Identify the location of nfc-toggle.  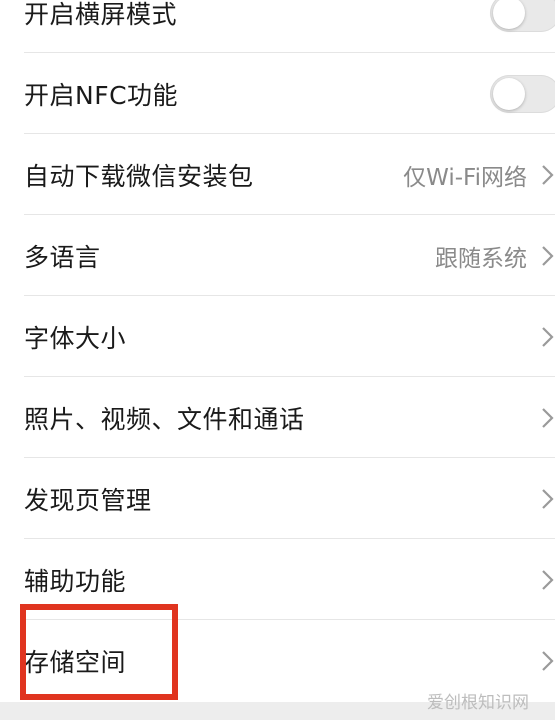
(522, 93).